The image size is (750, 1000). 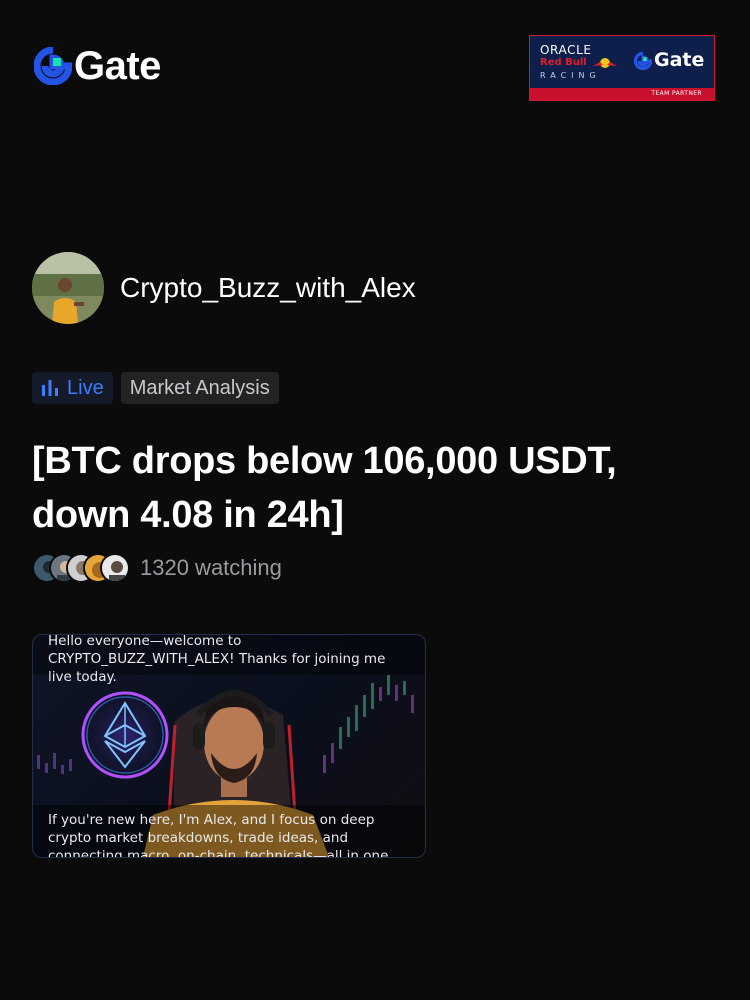 I want to click on category-tag: Market Analysis, so click(x=199, y=388).